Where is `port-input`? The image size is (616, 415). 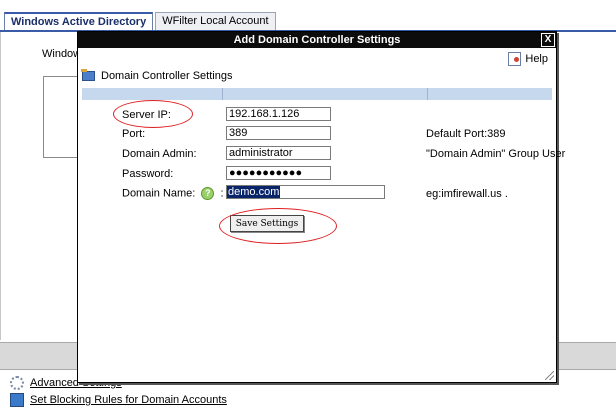
port-input is located at coordinates (278, 133).